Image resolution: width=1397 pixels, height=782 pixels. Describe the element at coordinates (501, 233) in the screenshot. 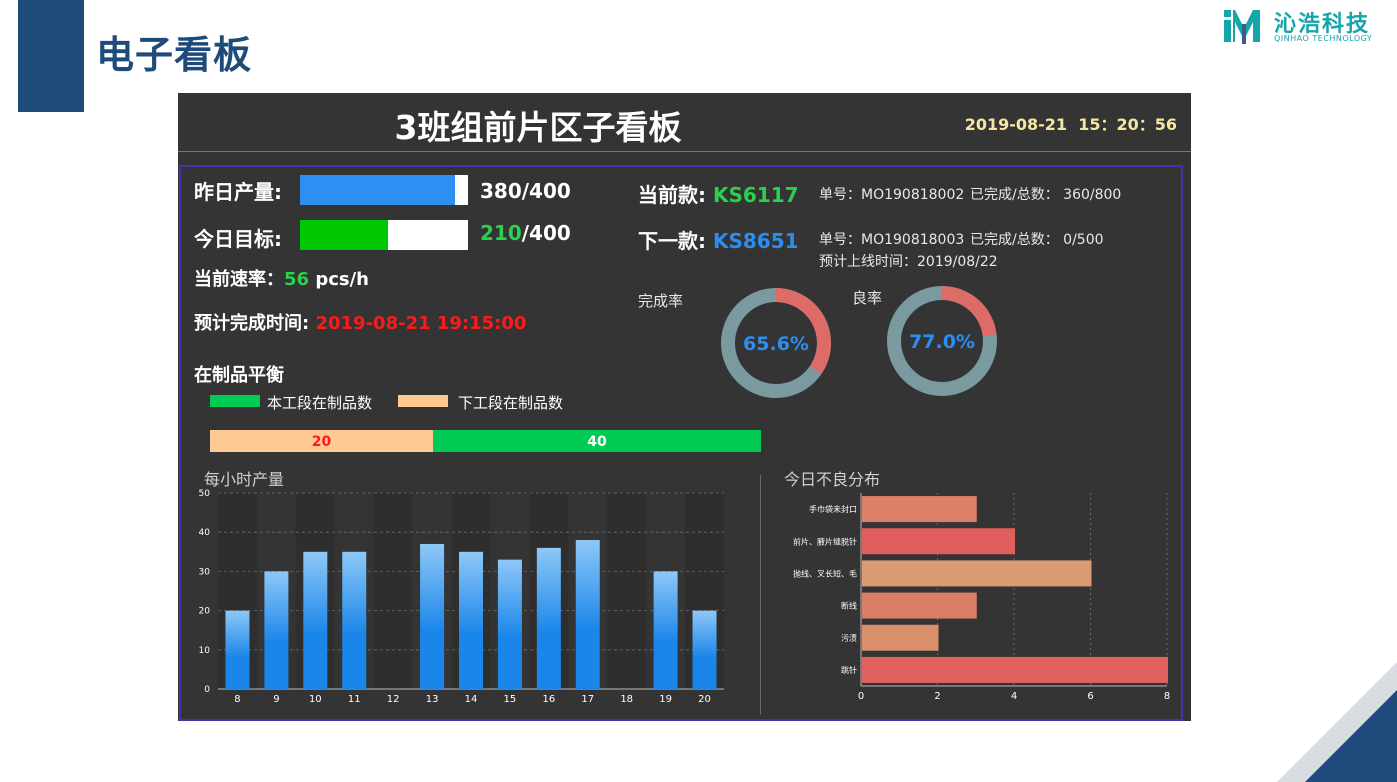

I see `today-done: 210` at that location.